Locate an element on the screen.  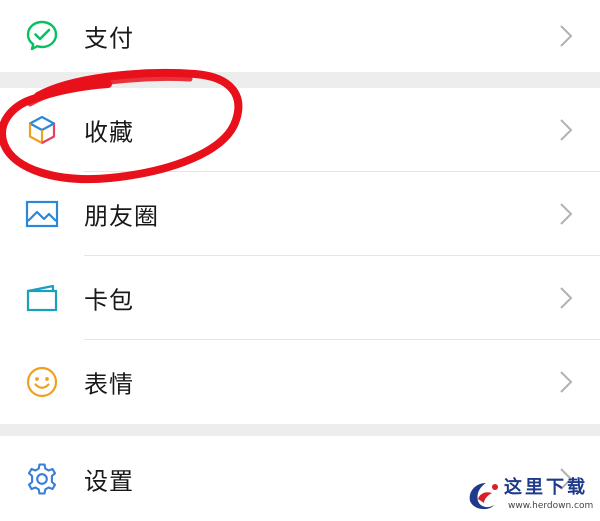
smiley-icon is located at coordinates (42, 382).